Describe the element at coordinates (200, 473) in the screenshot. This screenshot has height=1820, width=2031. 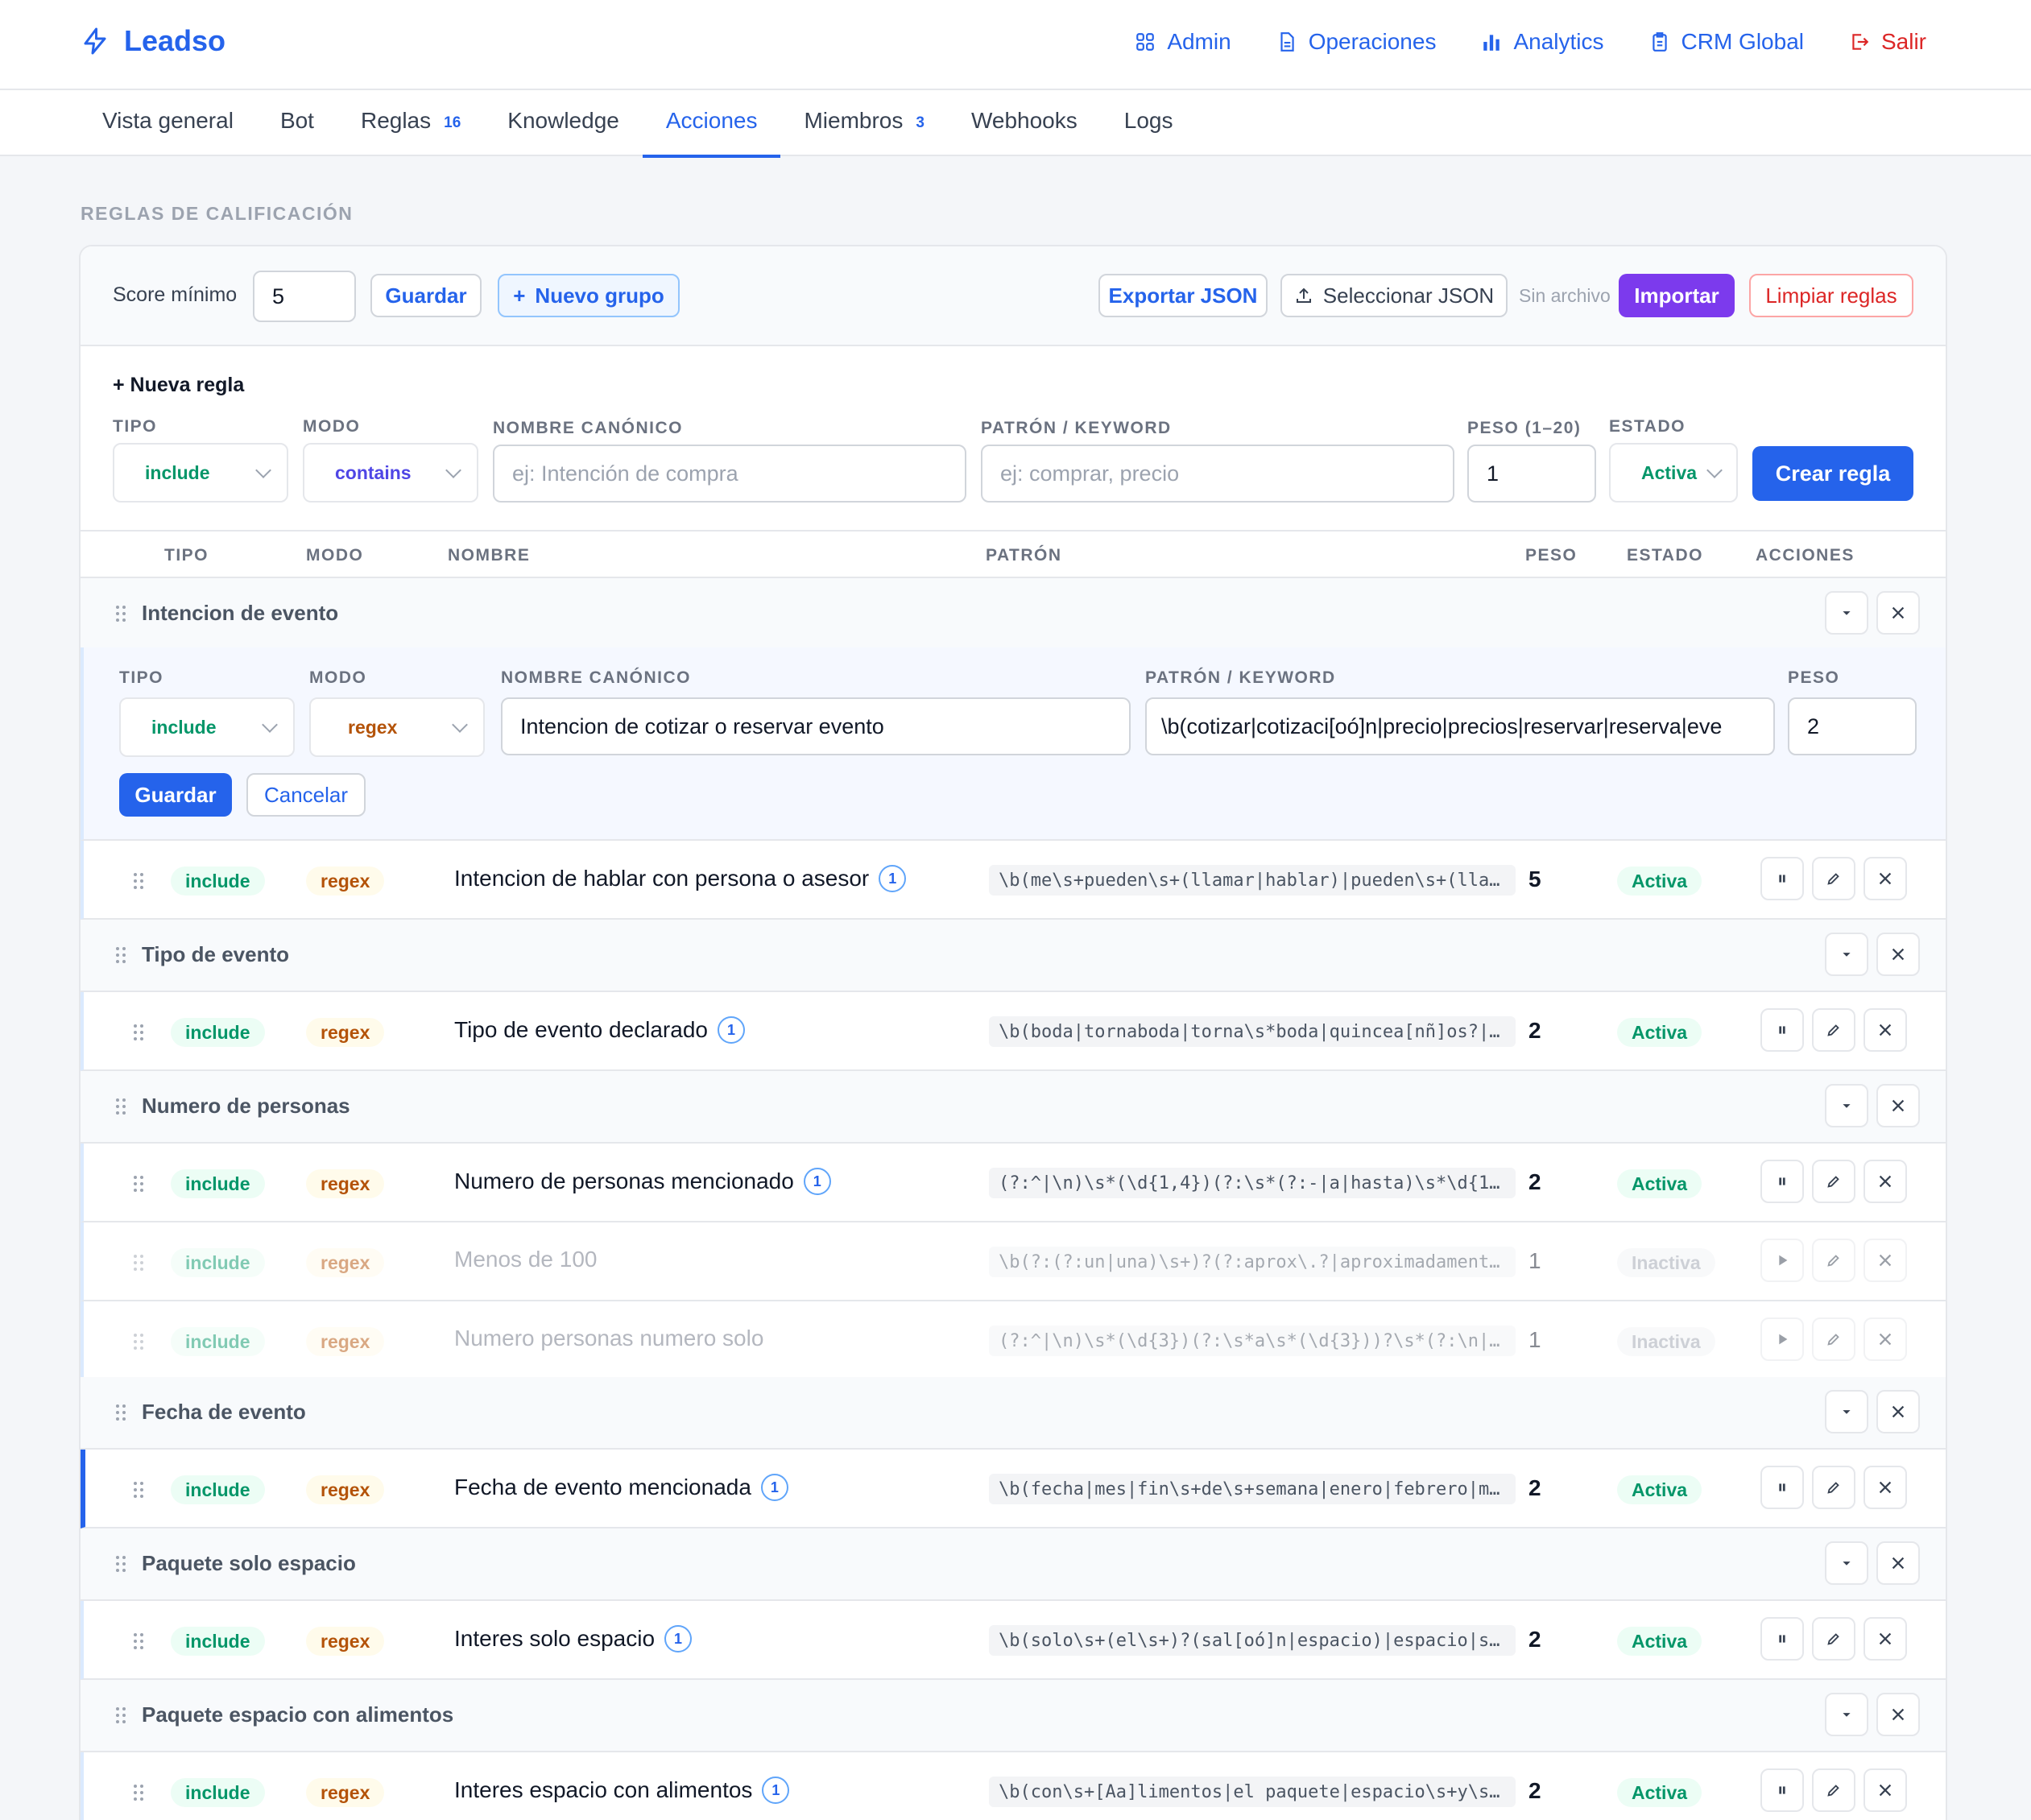
I see `new-type-select: include` at that location.